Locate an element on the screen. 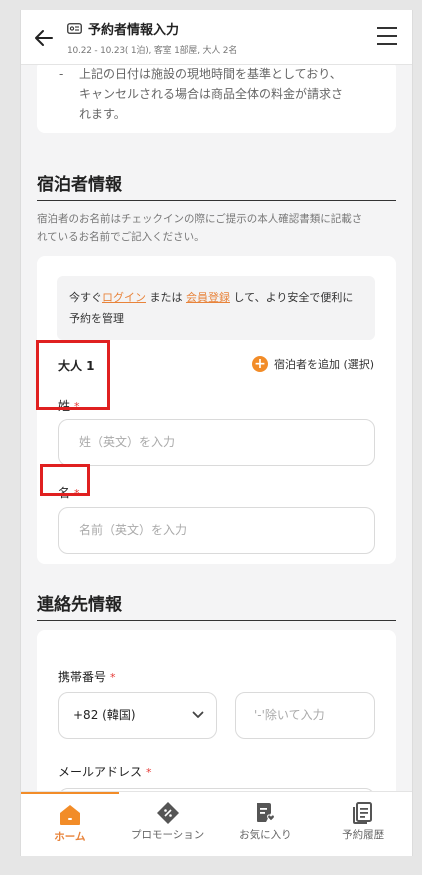  guest-note-line: れているお名前でご記入ください。 is located at coordinates (121, 237).